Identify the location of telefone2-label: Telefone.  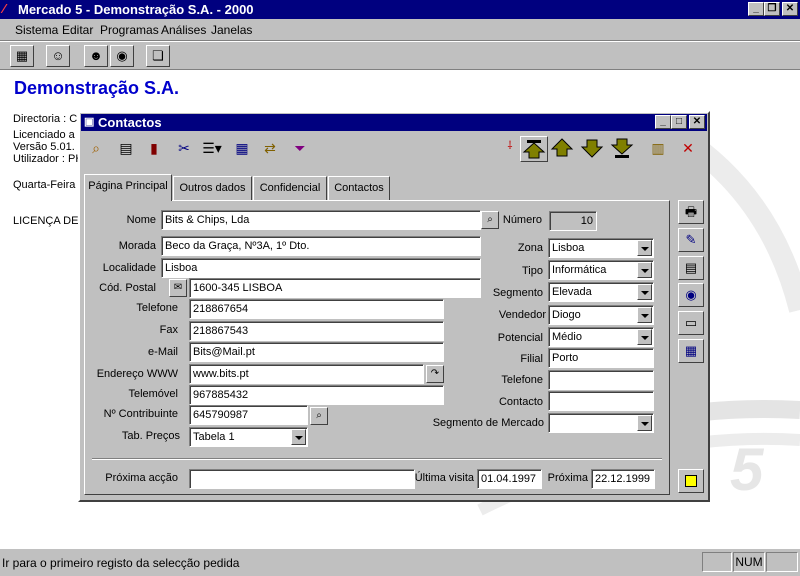
(522, 380).